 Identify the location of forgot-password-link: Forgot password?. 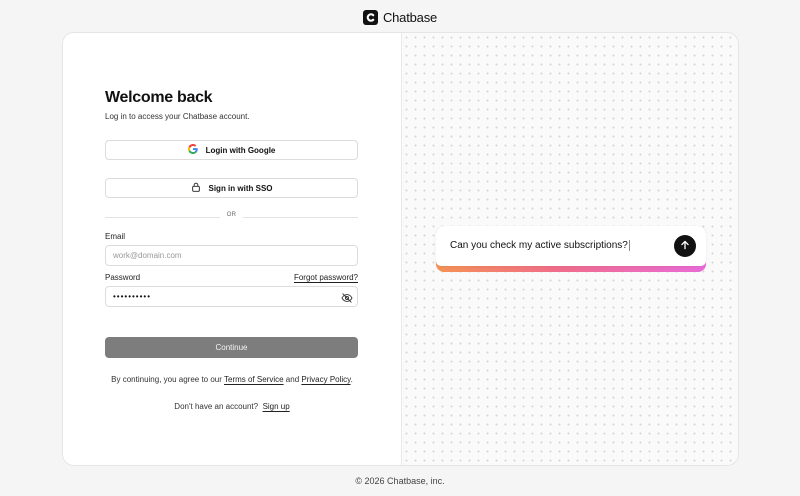
(326, 277).